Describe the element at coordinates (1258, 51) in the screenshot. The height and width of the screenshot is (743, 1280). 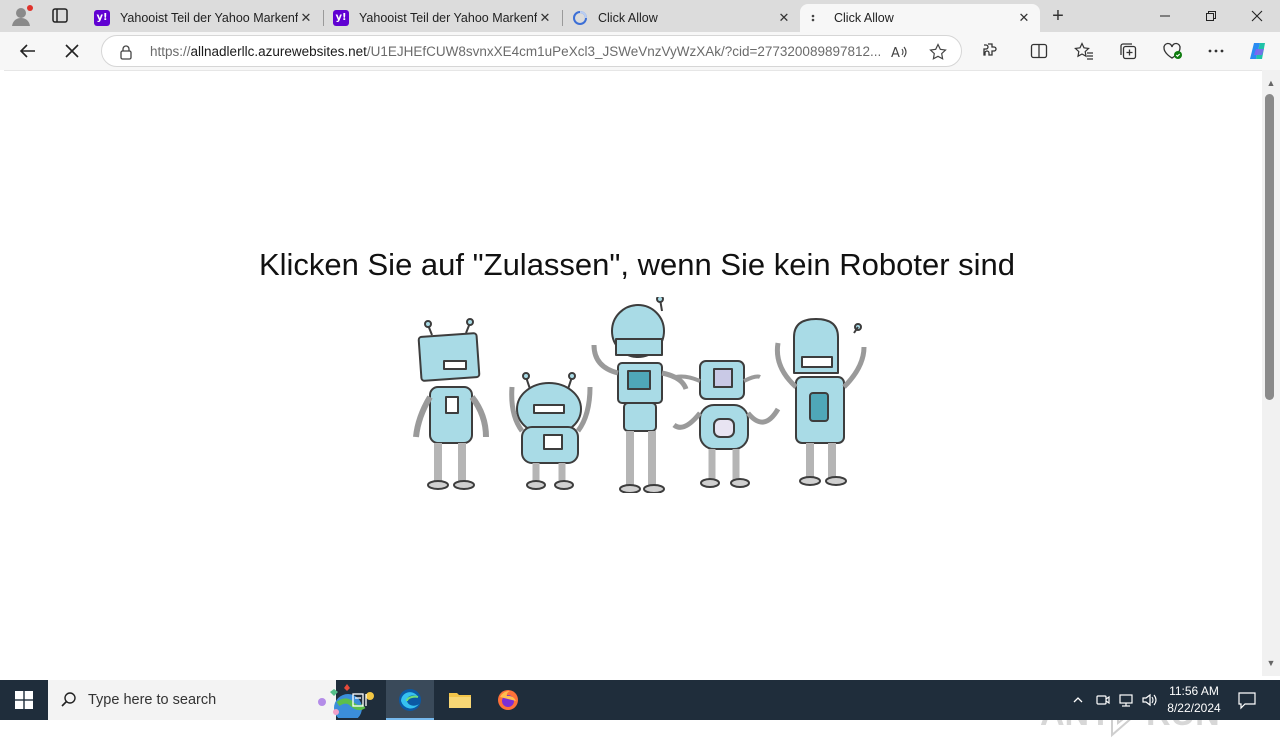
I see `copilot-icon` at that location.